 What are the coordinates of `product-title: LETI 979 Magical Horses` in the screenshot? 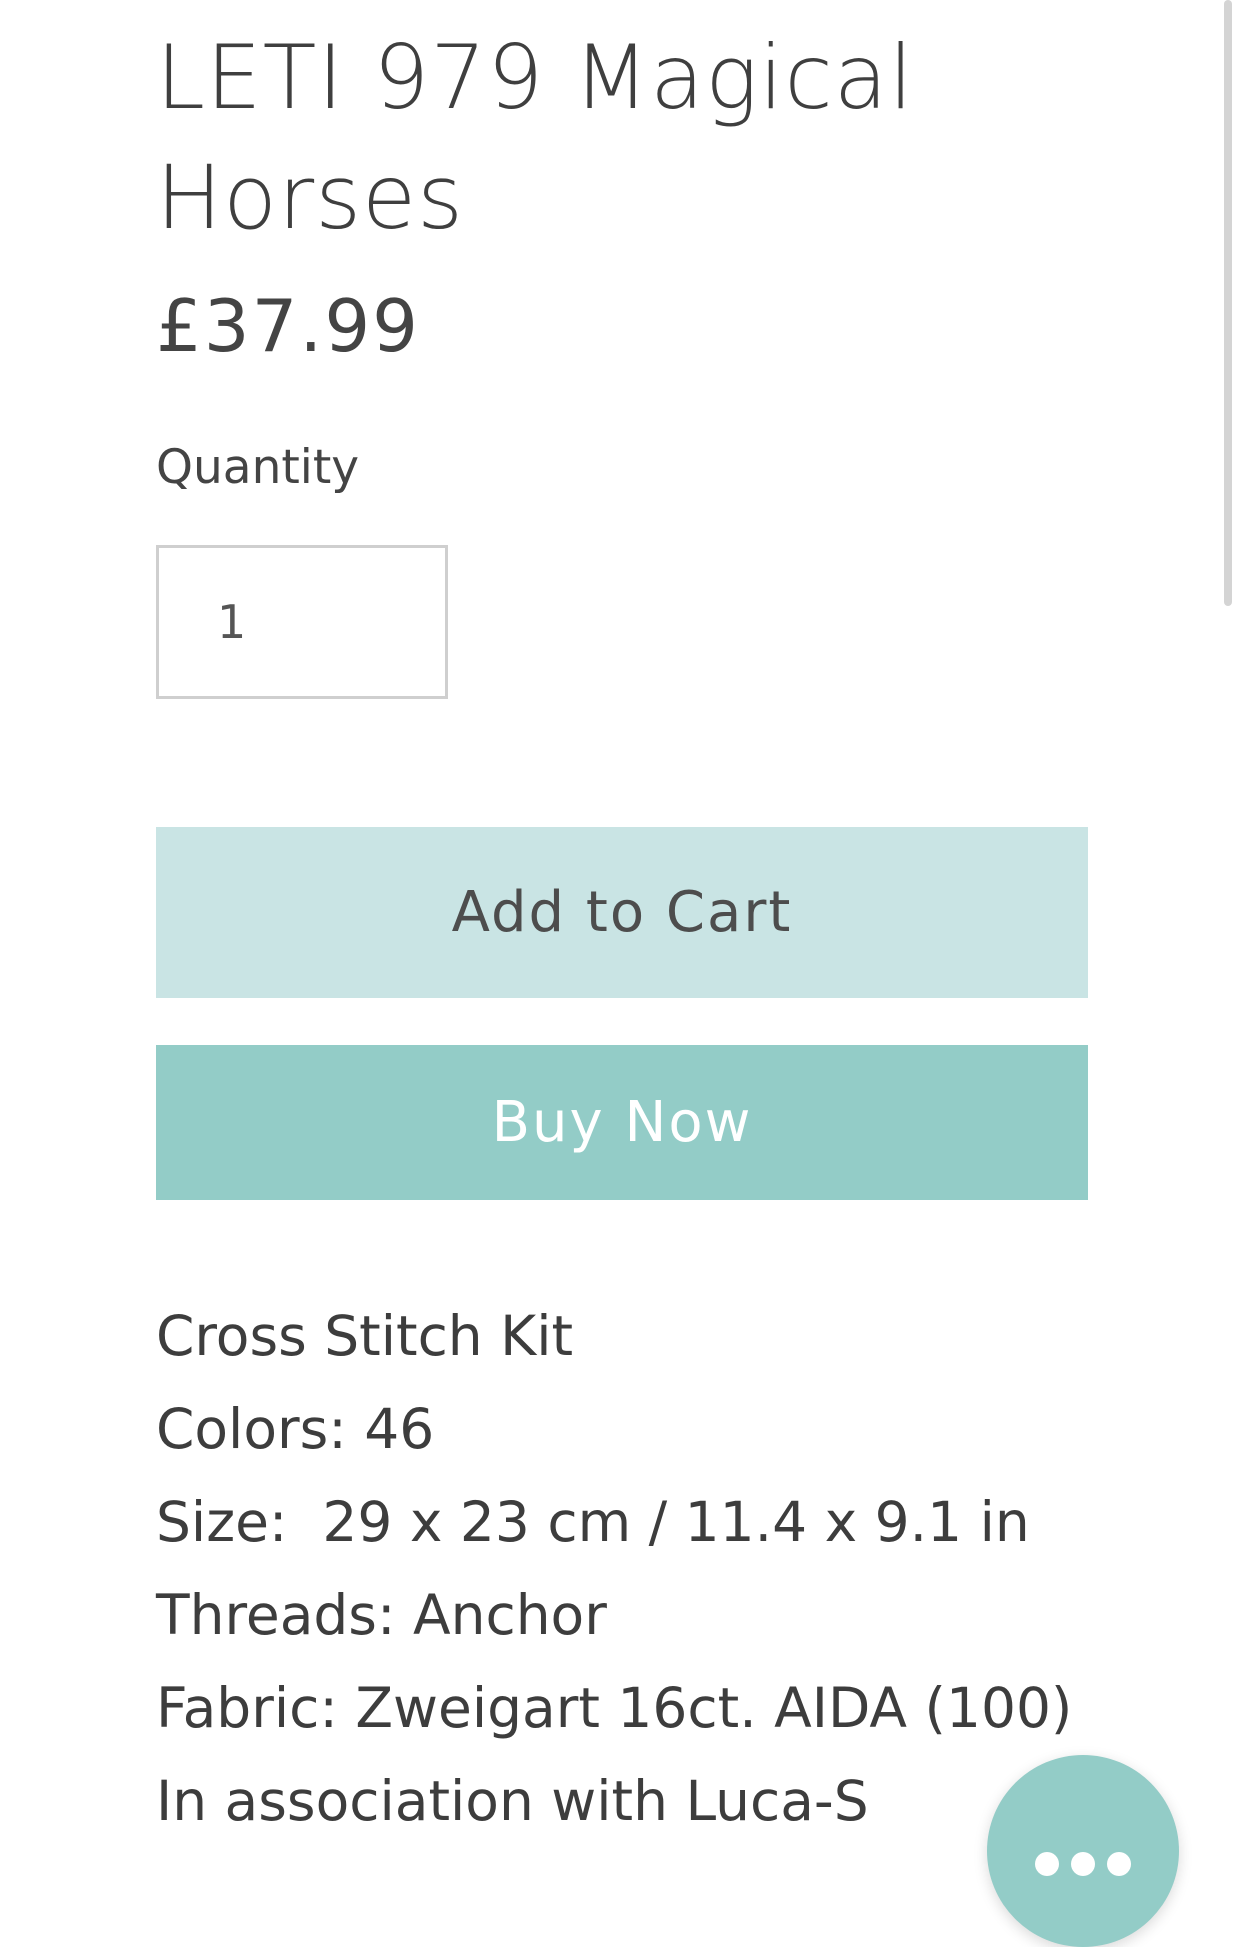 It's located at (535, 137).